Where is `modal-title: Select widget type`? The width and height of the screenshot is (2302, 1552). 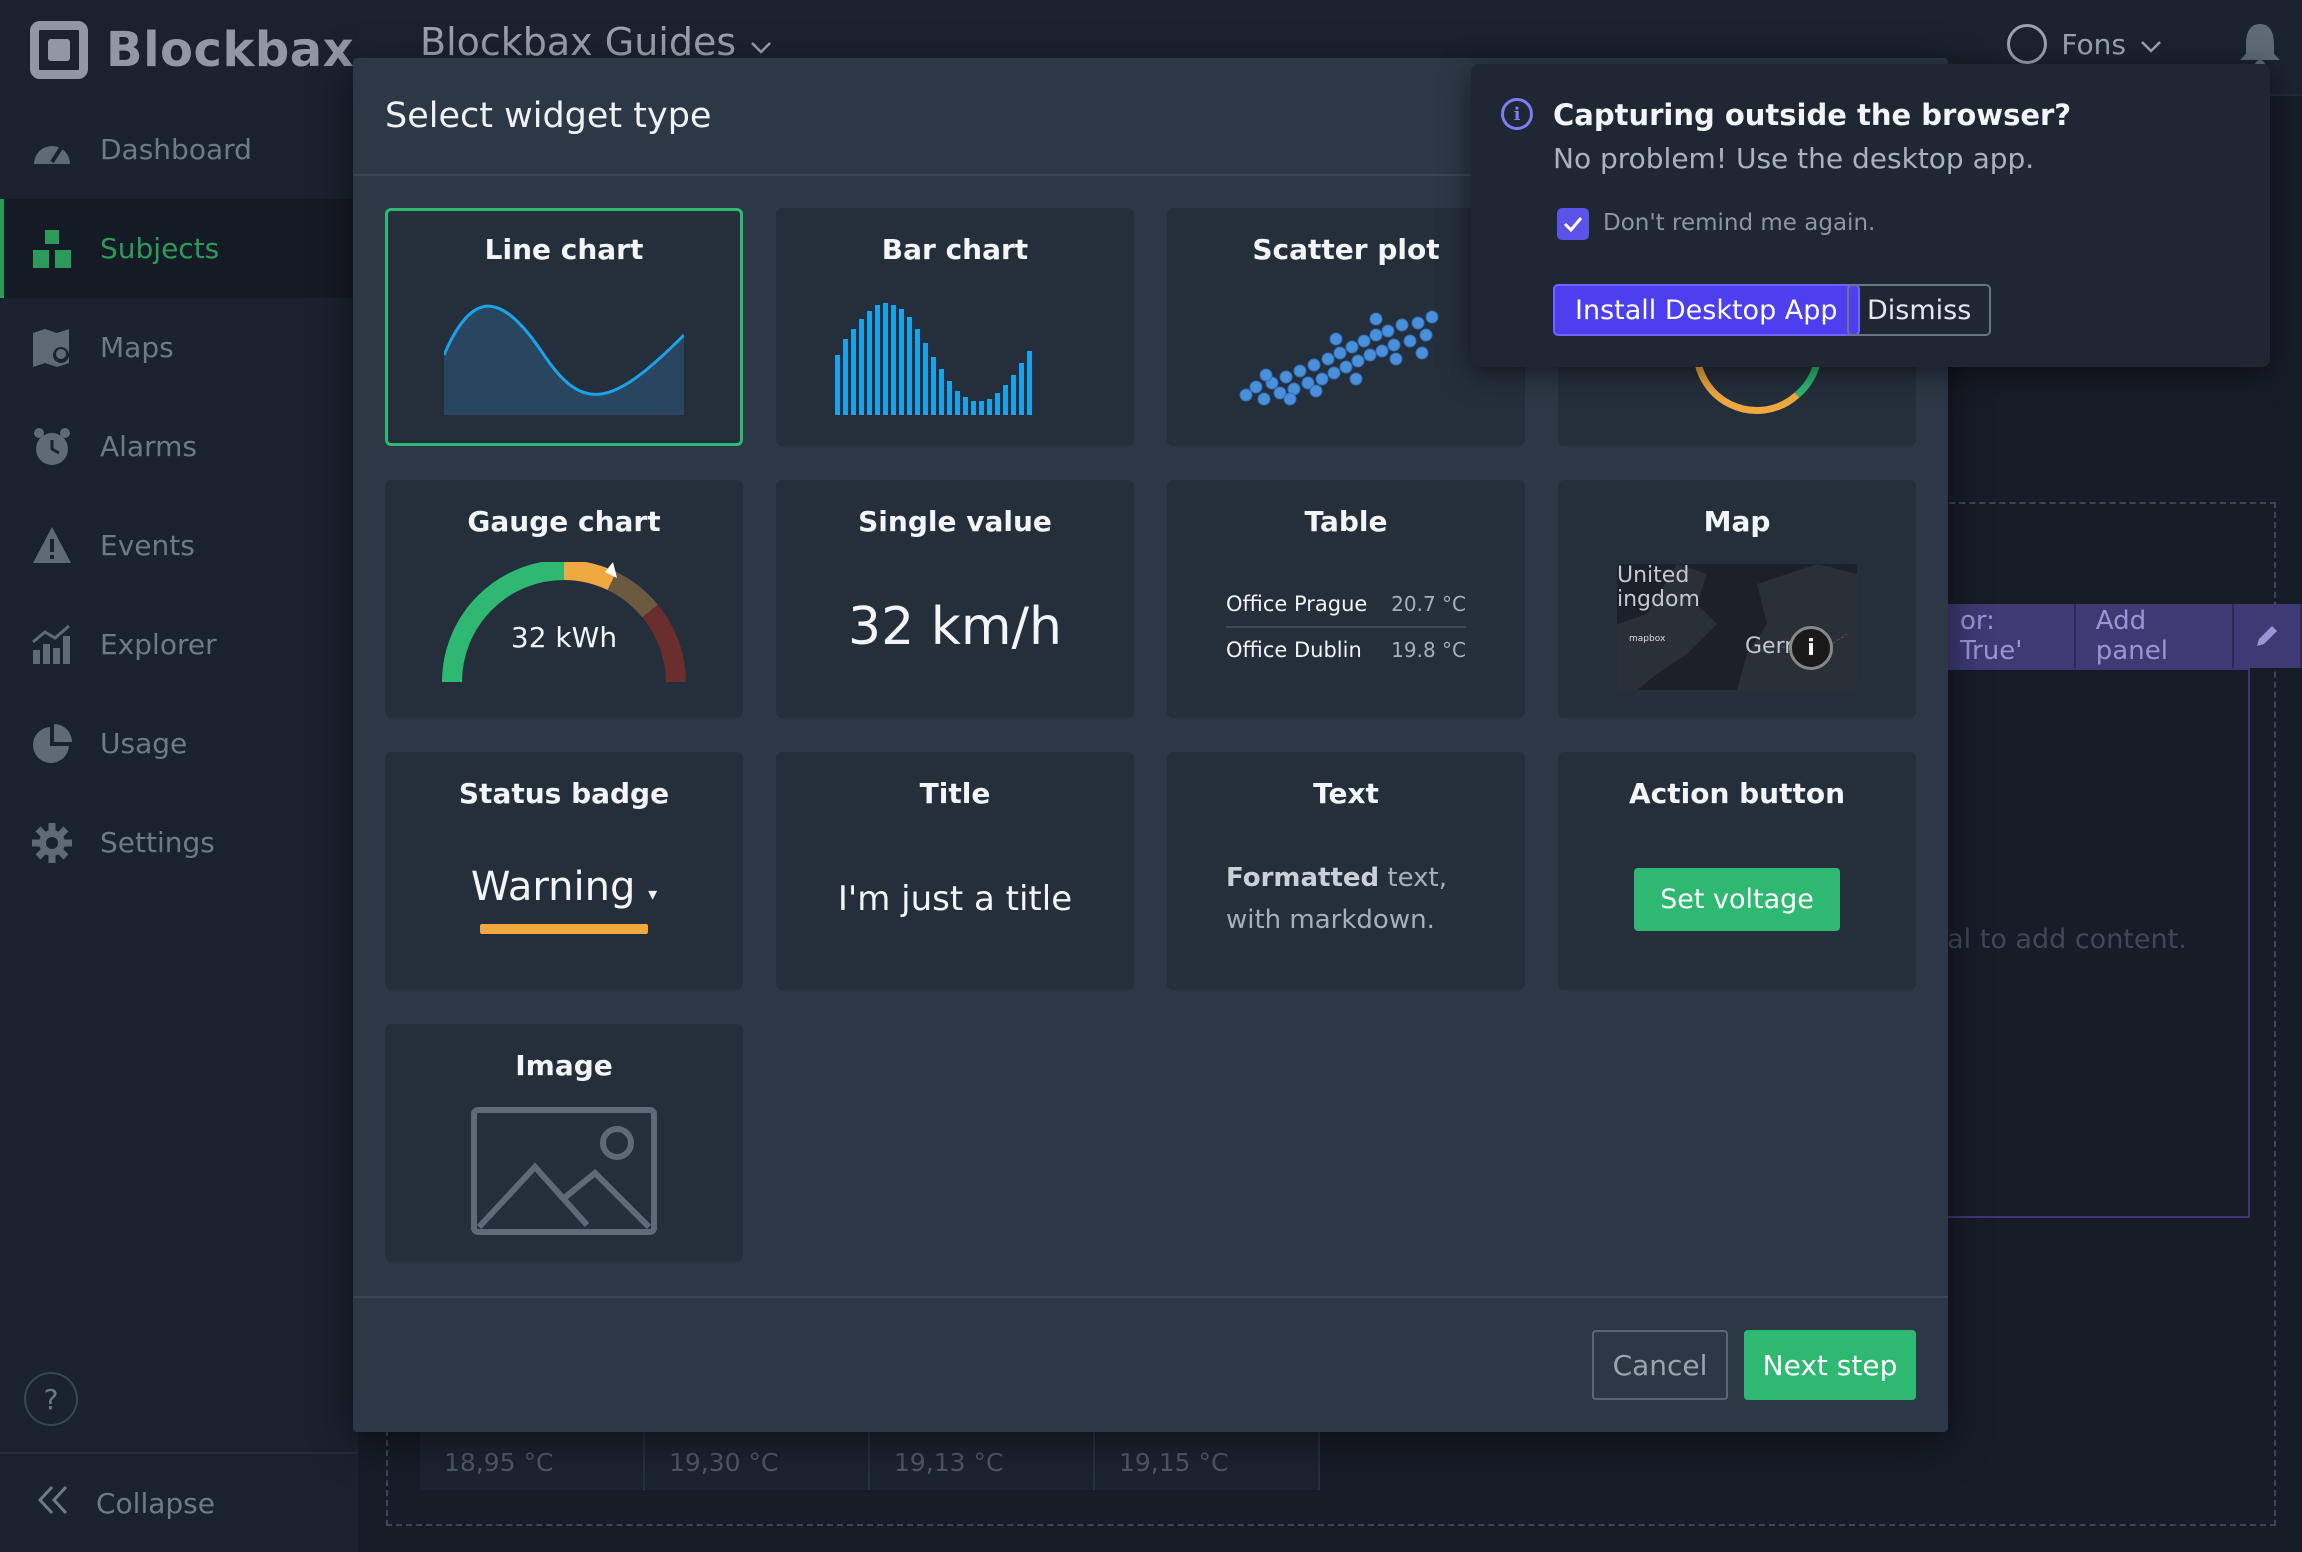 modal-title: Select widget type is located at coordinates (548, 116).